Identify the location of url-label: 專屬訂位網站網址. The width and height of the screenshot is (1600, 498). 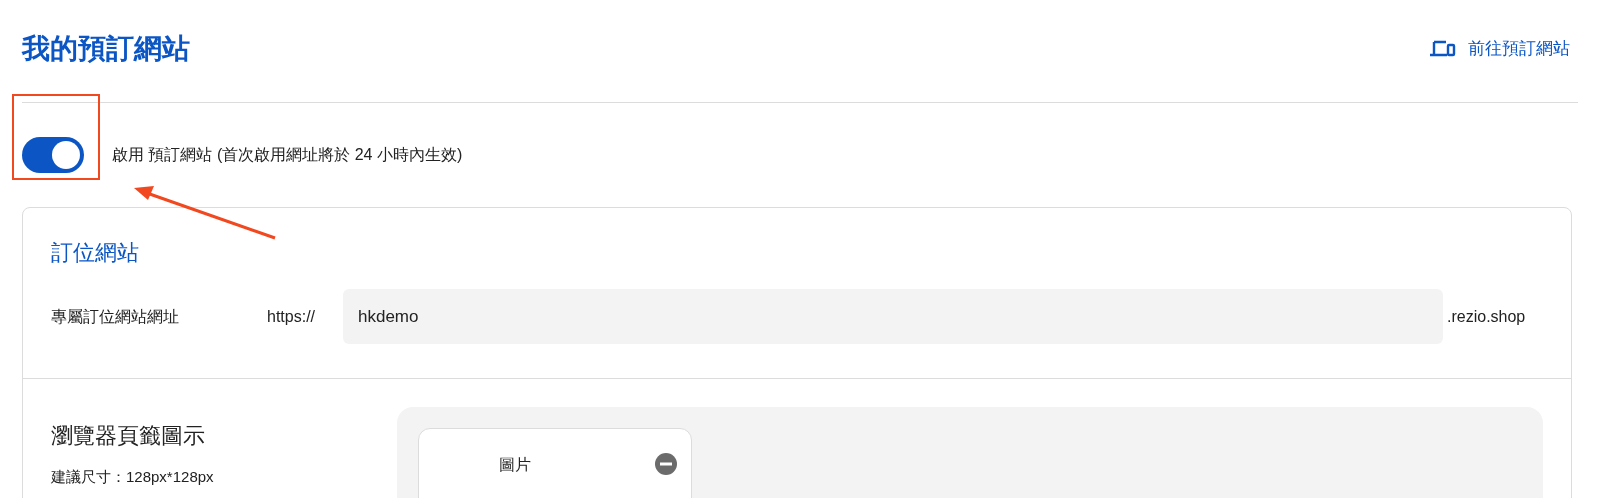
(115, 316).